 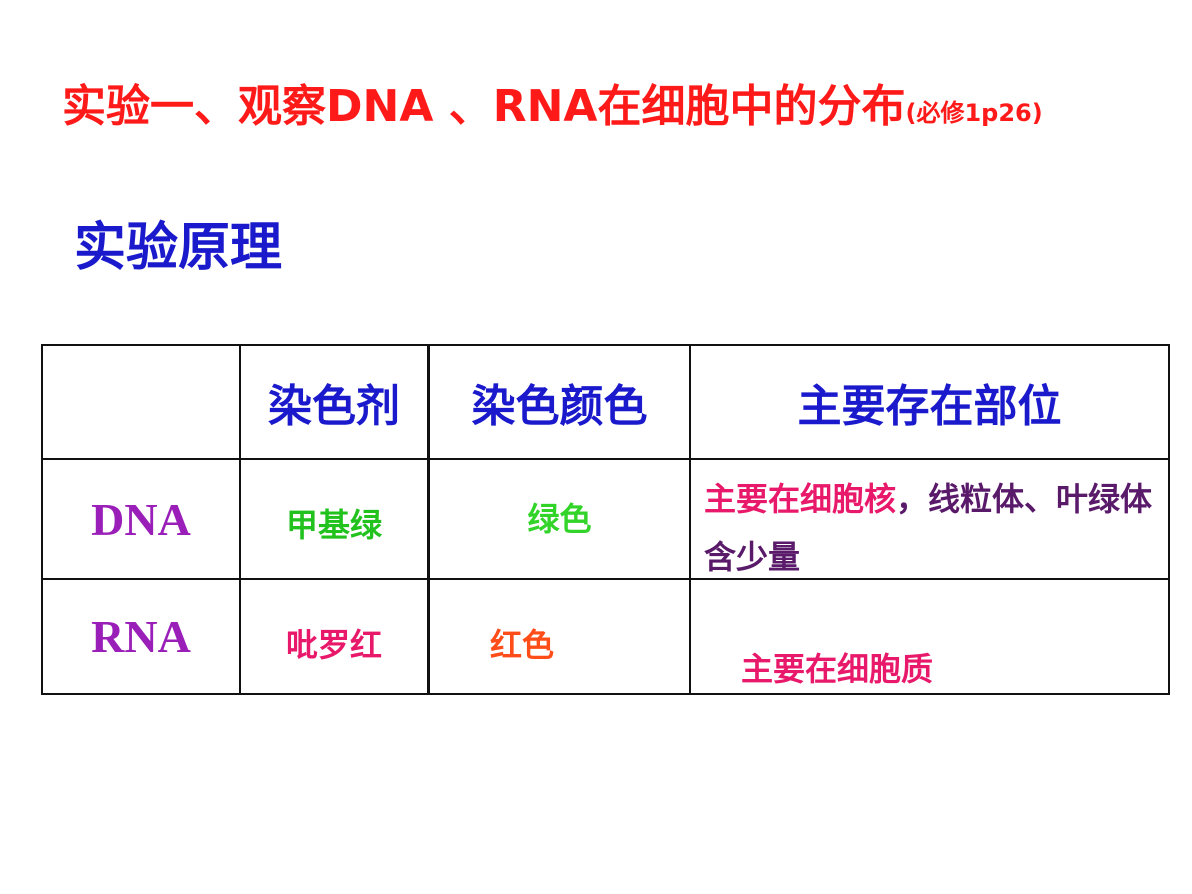 I want to click on rna-color: 红色, so click(x=522, y=645).